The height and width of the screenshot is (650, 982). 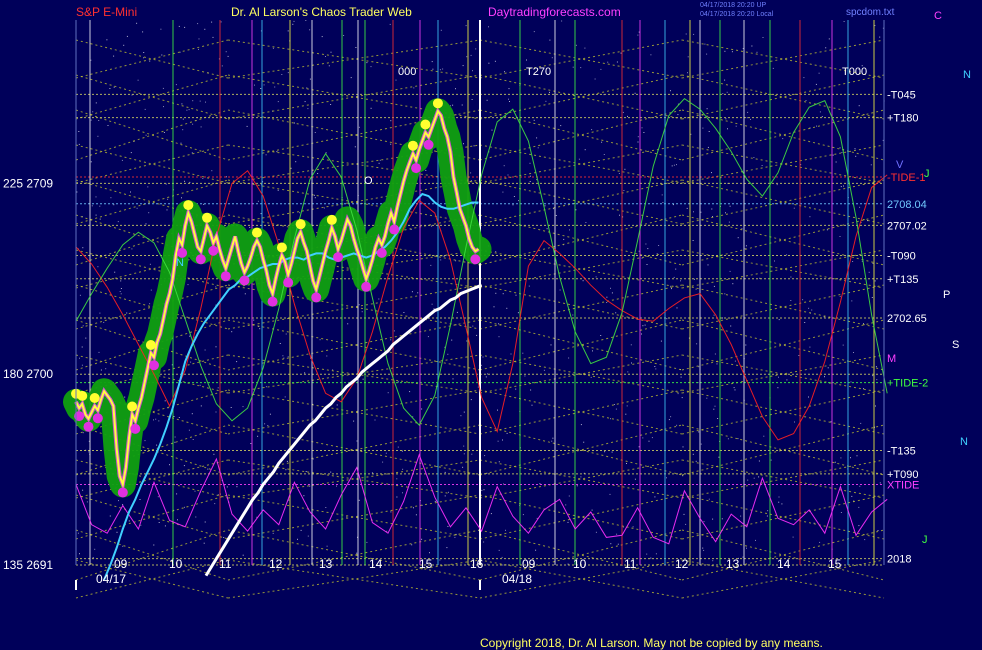 What do you see at coordinates (300, 224) in the screenshot?
I see `high-dot` at bounding box center [300, 224].